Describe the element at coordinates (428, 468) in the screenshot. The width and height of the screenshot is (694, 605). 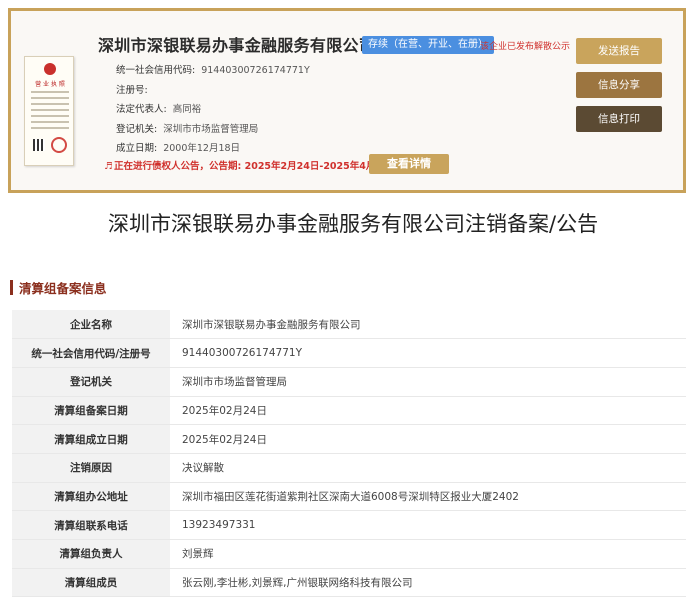
I see `table-value: 决议解散` at that location.